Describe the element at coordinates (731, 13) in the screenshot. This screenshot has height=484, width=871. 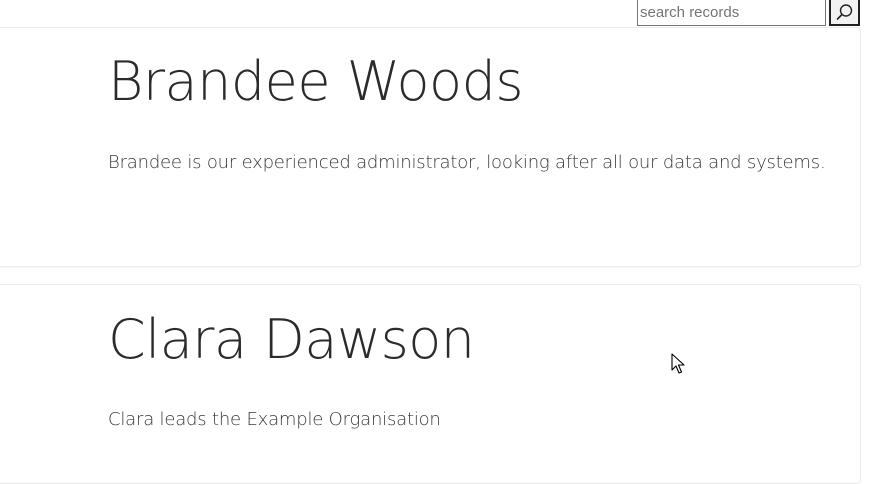
I see `search-input` at that location.